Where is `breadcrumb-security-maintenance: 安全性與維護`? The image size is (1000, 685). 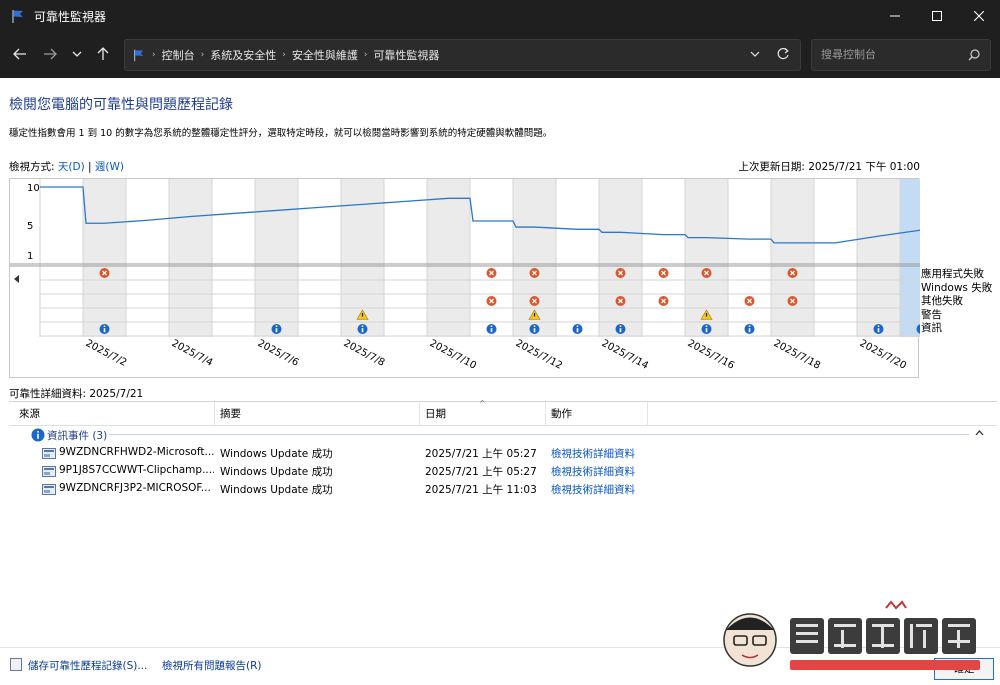
breadcrumb-security-maintenance: 安全性與維護 is located at coordinates (325, 55).